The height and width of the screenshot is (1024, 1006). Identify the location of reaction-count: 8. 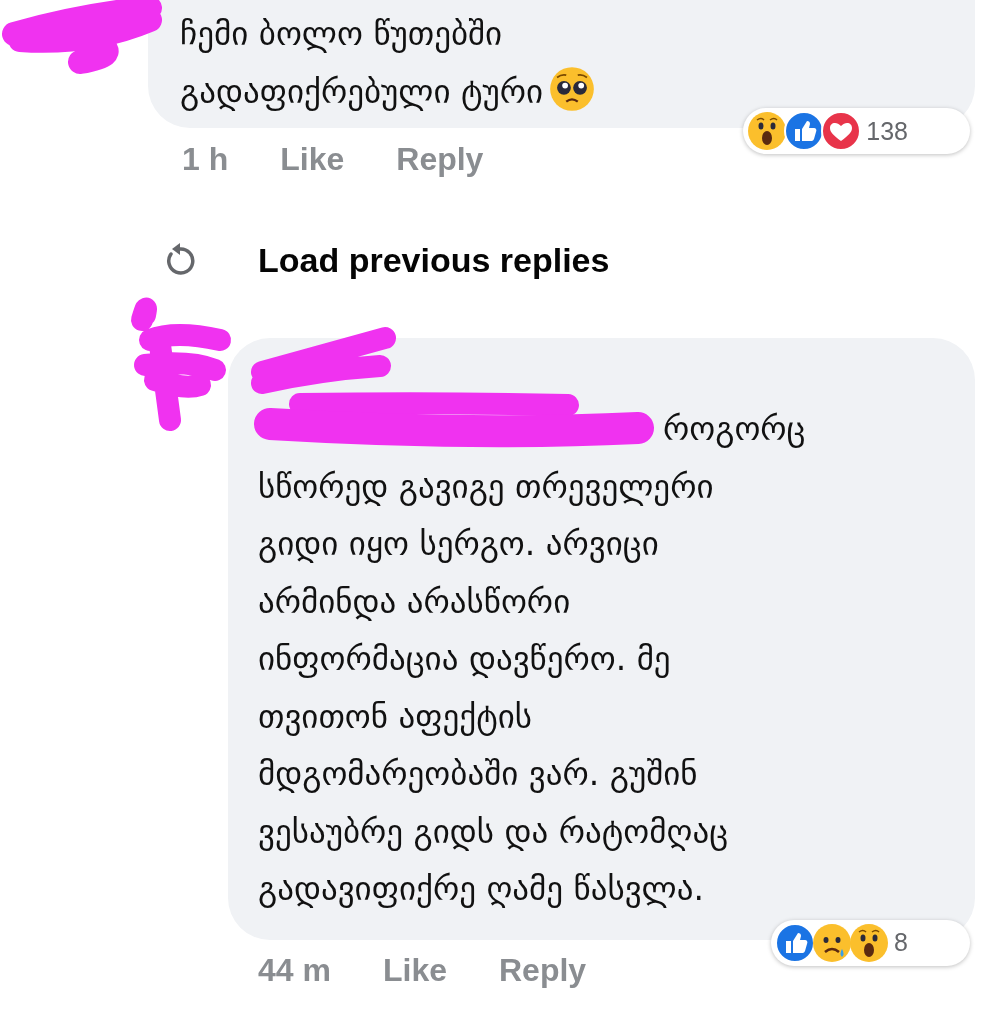
(901, 942).